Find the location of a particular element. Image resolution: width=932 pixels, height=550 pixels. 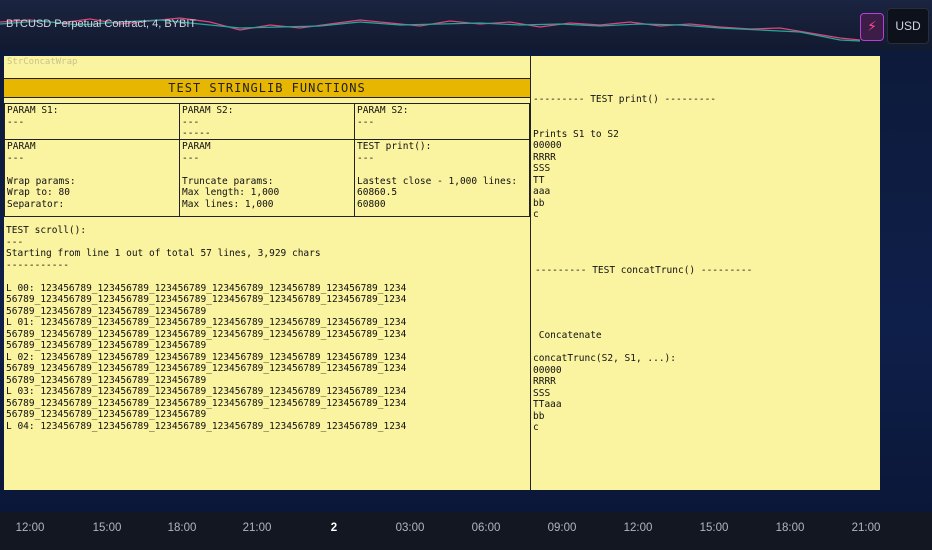

indicator-title: StrConcatWrap is located at coordinates (42, 62).